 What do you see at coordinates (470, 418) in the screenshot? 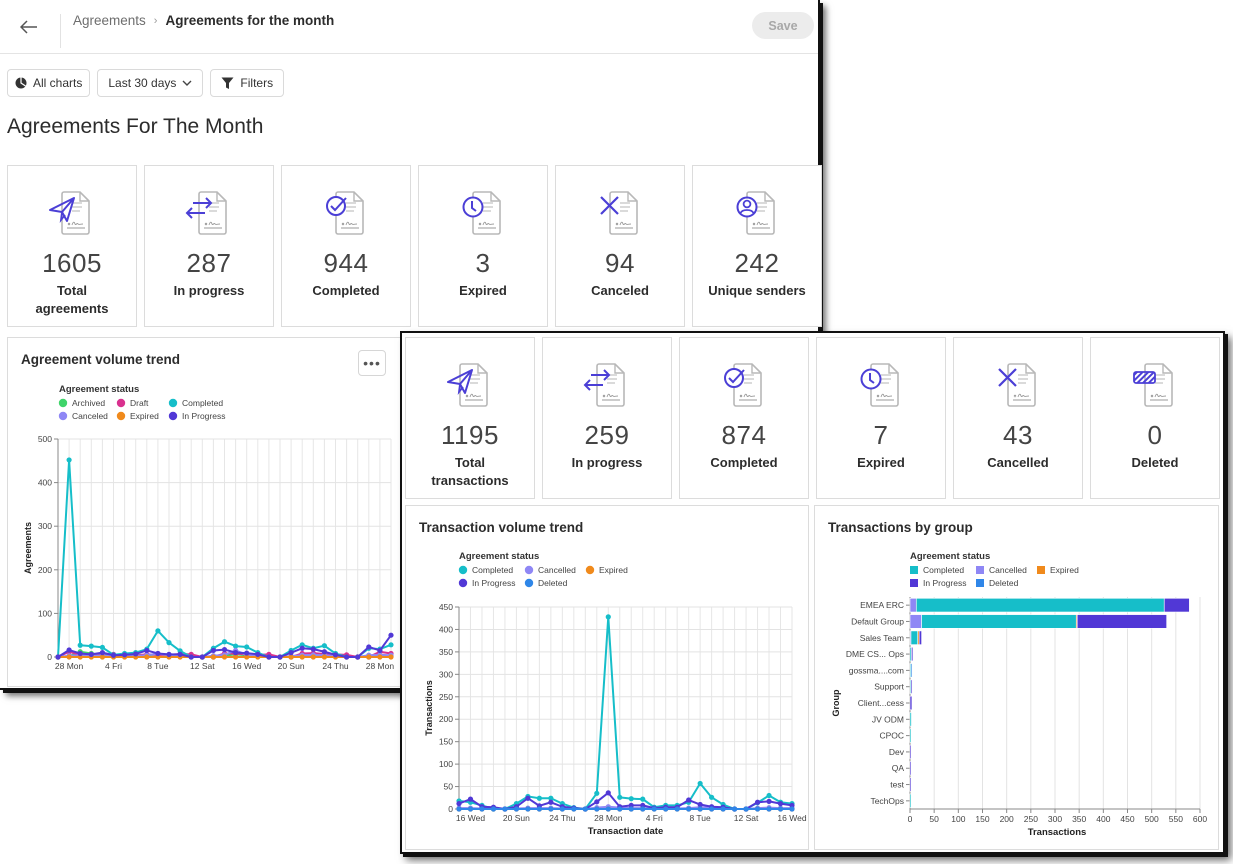
I see `stat-card-total-transactions: 1195 Total transactions` at bounding box center [470, 418].